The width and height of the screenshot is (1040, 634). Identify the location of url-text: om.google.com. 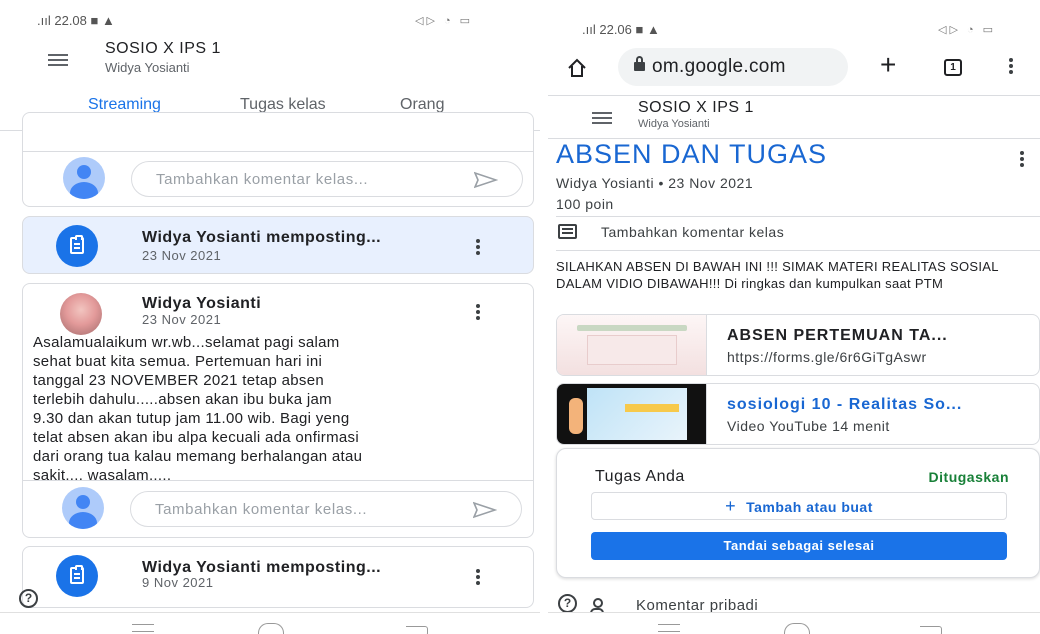
(719, 66).